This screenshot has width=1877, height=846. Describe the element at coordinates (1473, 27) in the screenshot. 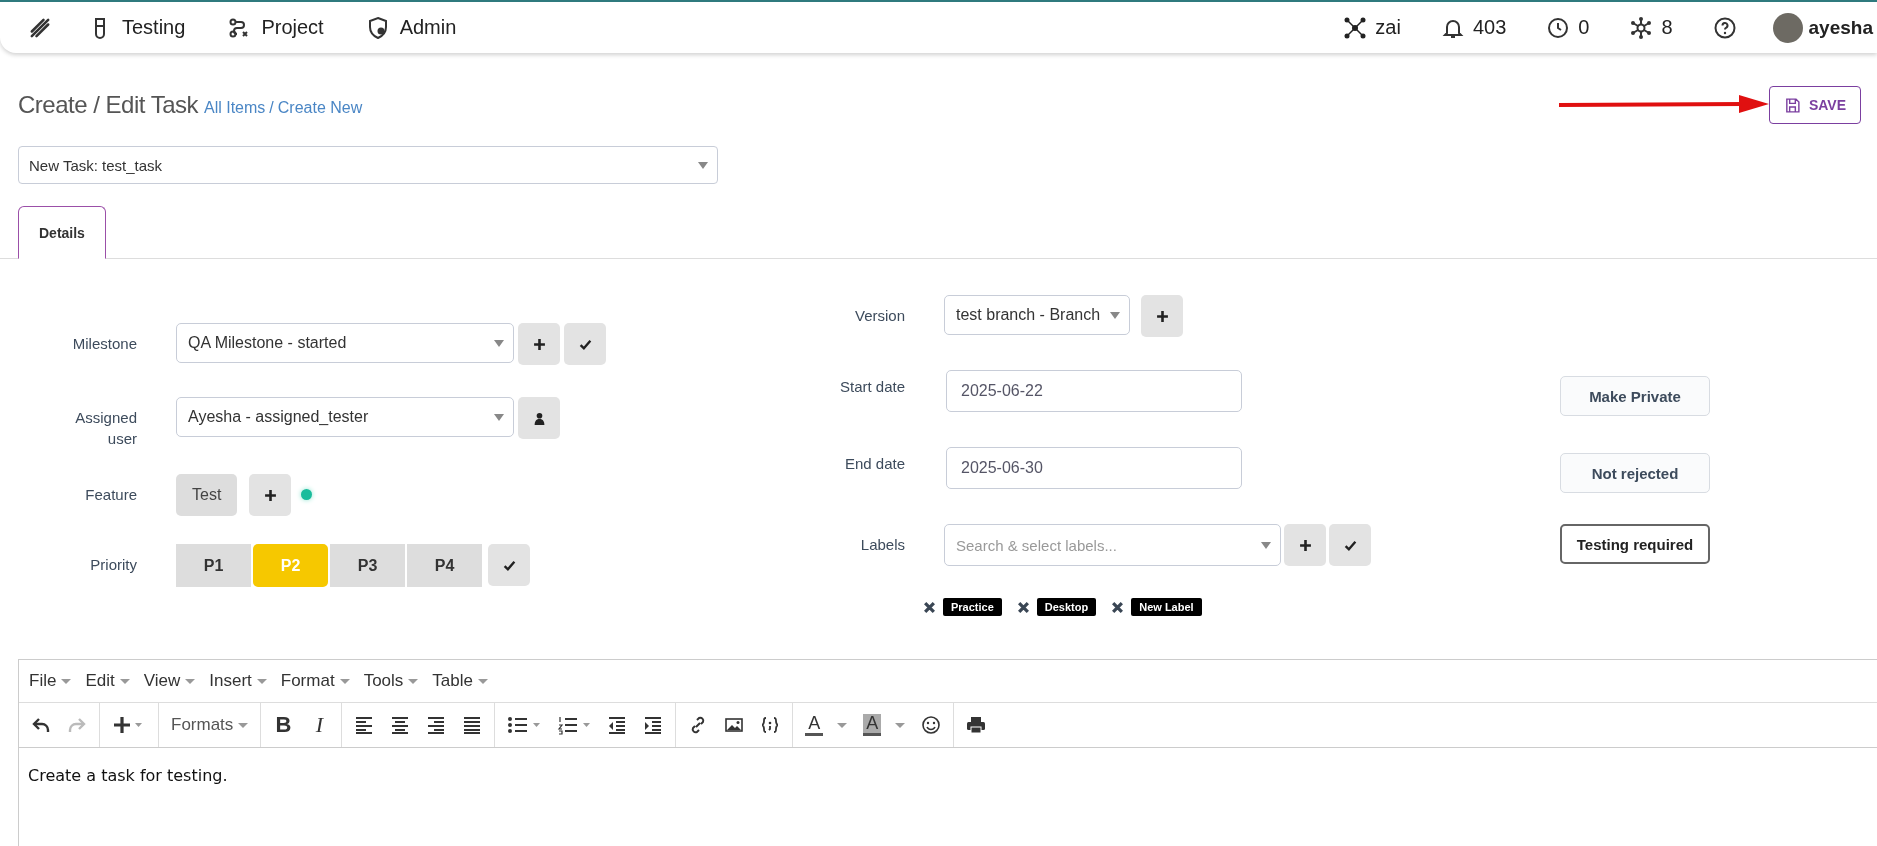

I see `notifications-link: 403` at that location.